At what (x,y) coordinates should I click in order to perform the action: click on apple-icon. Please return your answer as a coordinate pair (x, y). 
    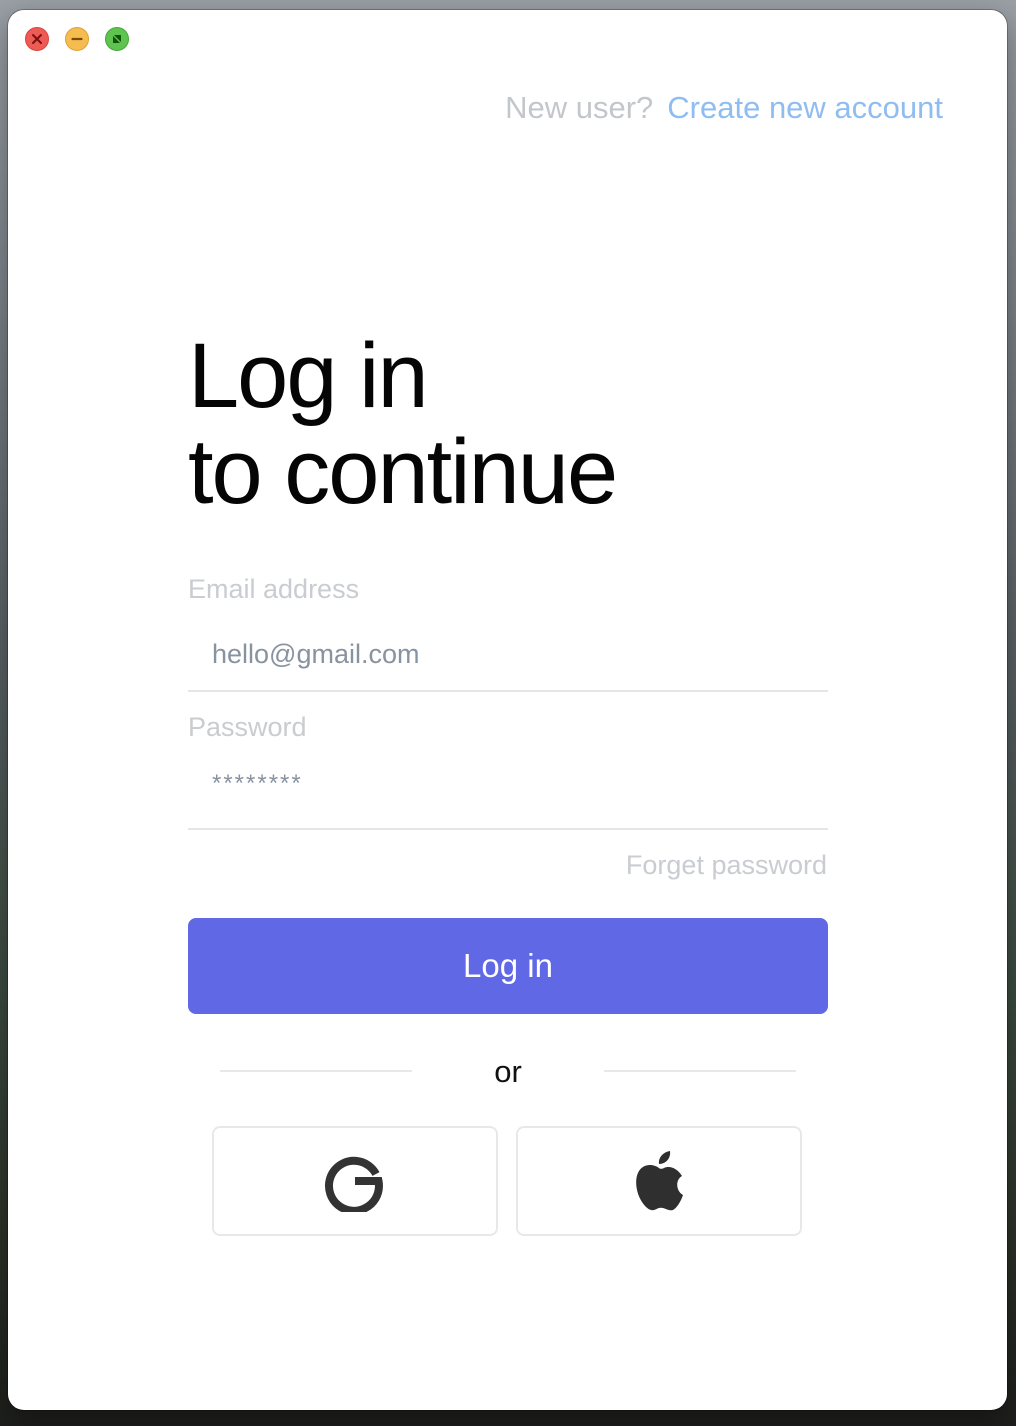
    Looking at the image, I should click on (659, 1181).